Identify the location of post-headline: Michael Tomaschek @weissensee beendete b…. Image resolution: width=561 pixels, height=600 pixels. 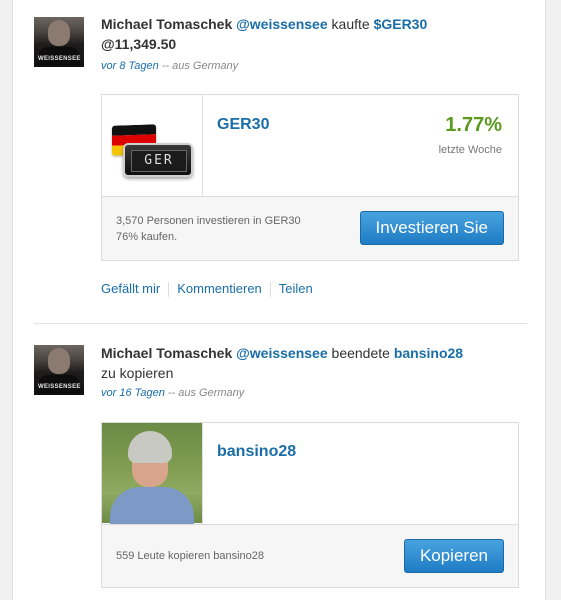
(311, 363).